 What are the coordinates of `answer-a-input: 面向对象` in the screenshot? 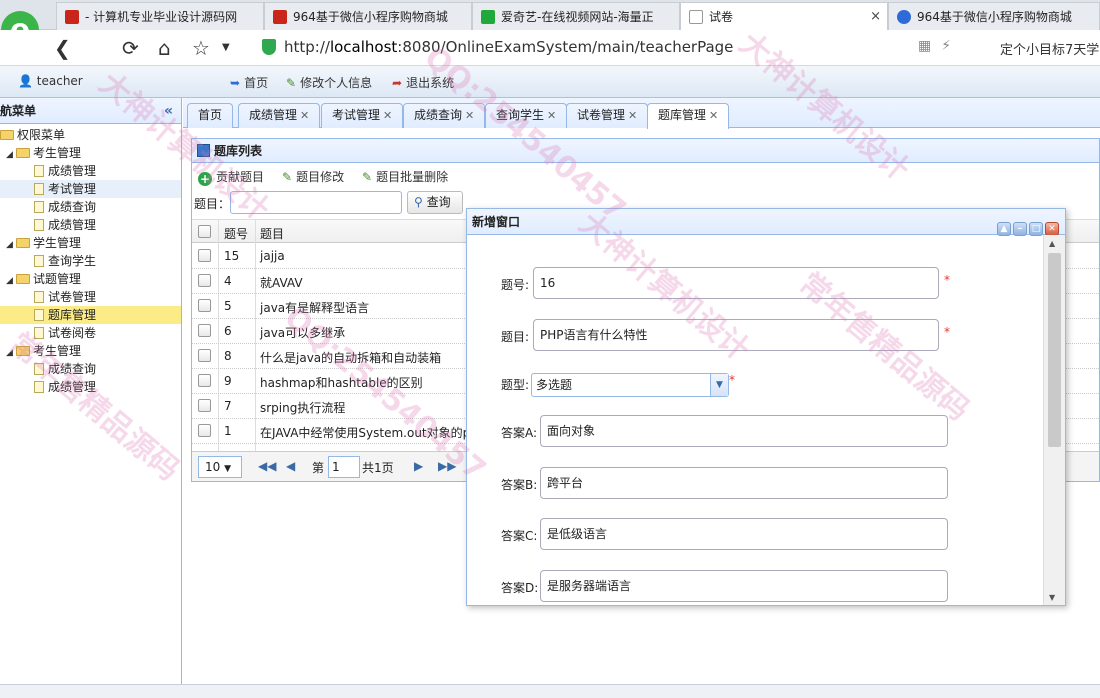 It's located at (744, 431).